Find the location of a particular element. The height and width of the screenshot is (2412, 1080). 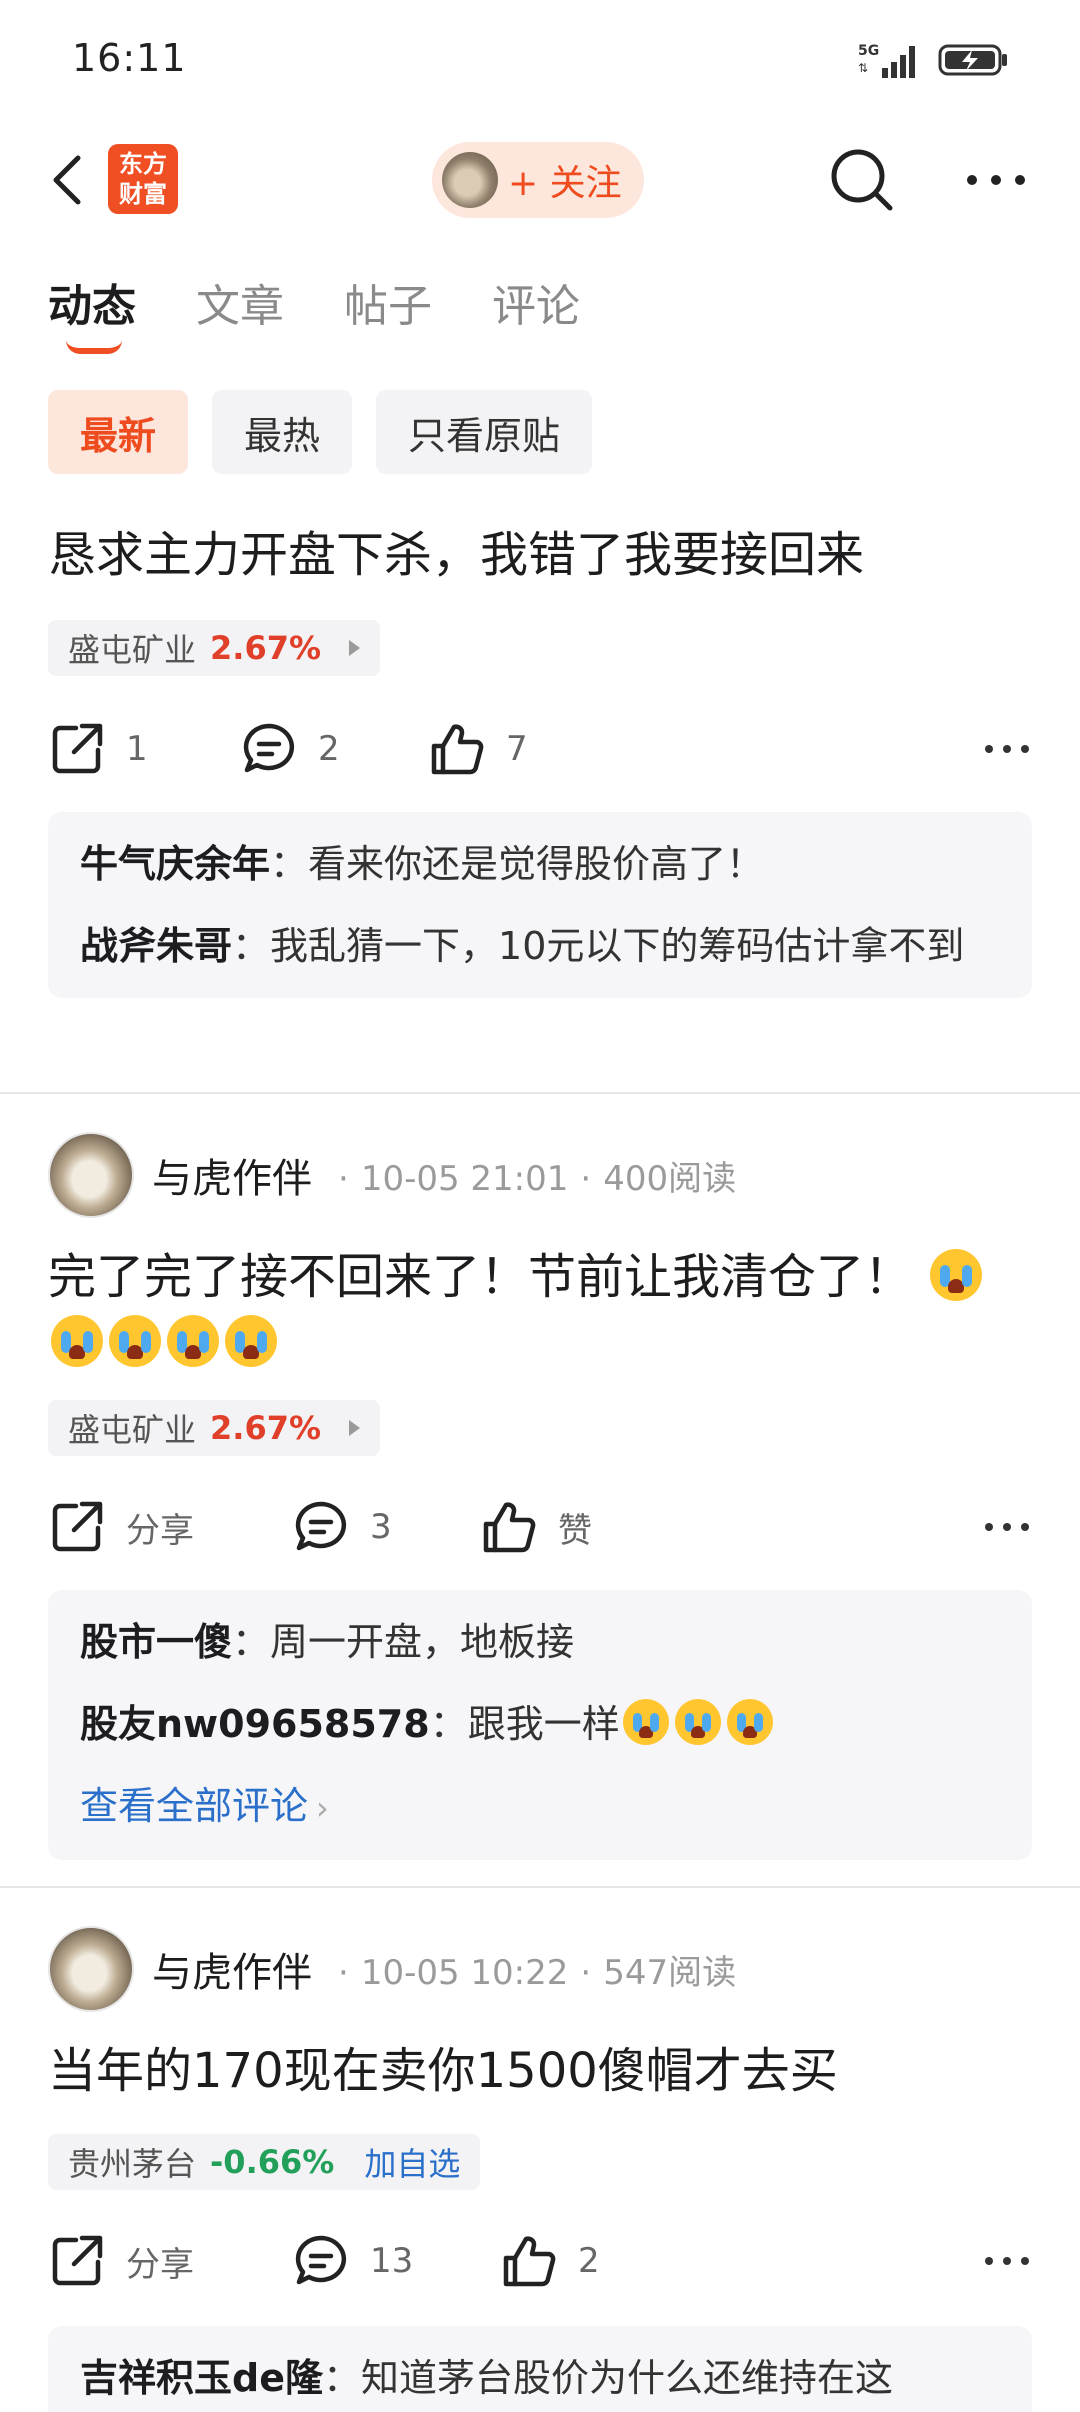

comment-author: 股友nw09658578 is located at coordinates (255, 1724).